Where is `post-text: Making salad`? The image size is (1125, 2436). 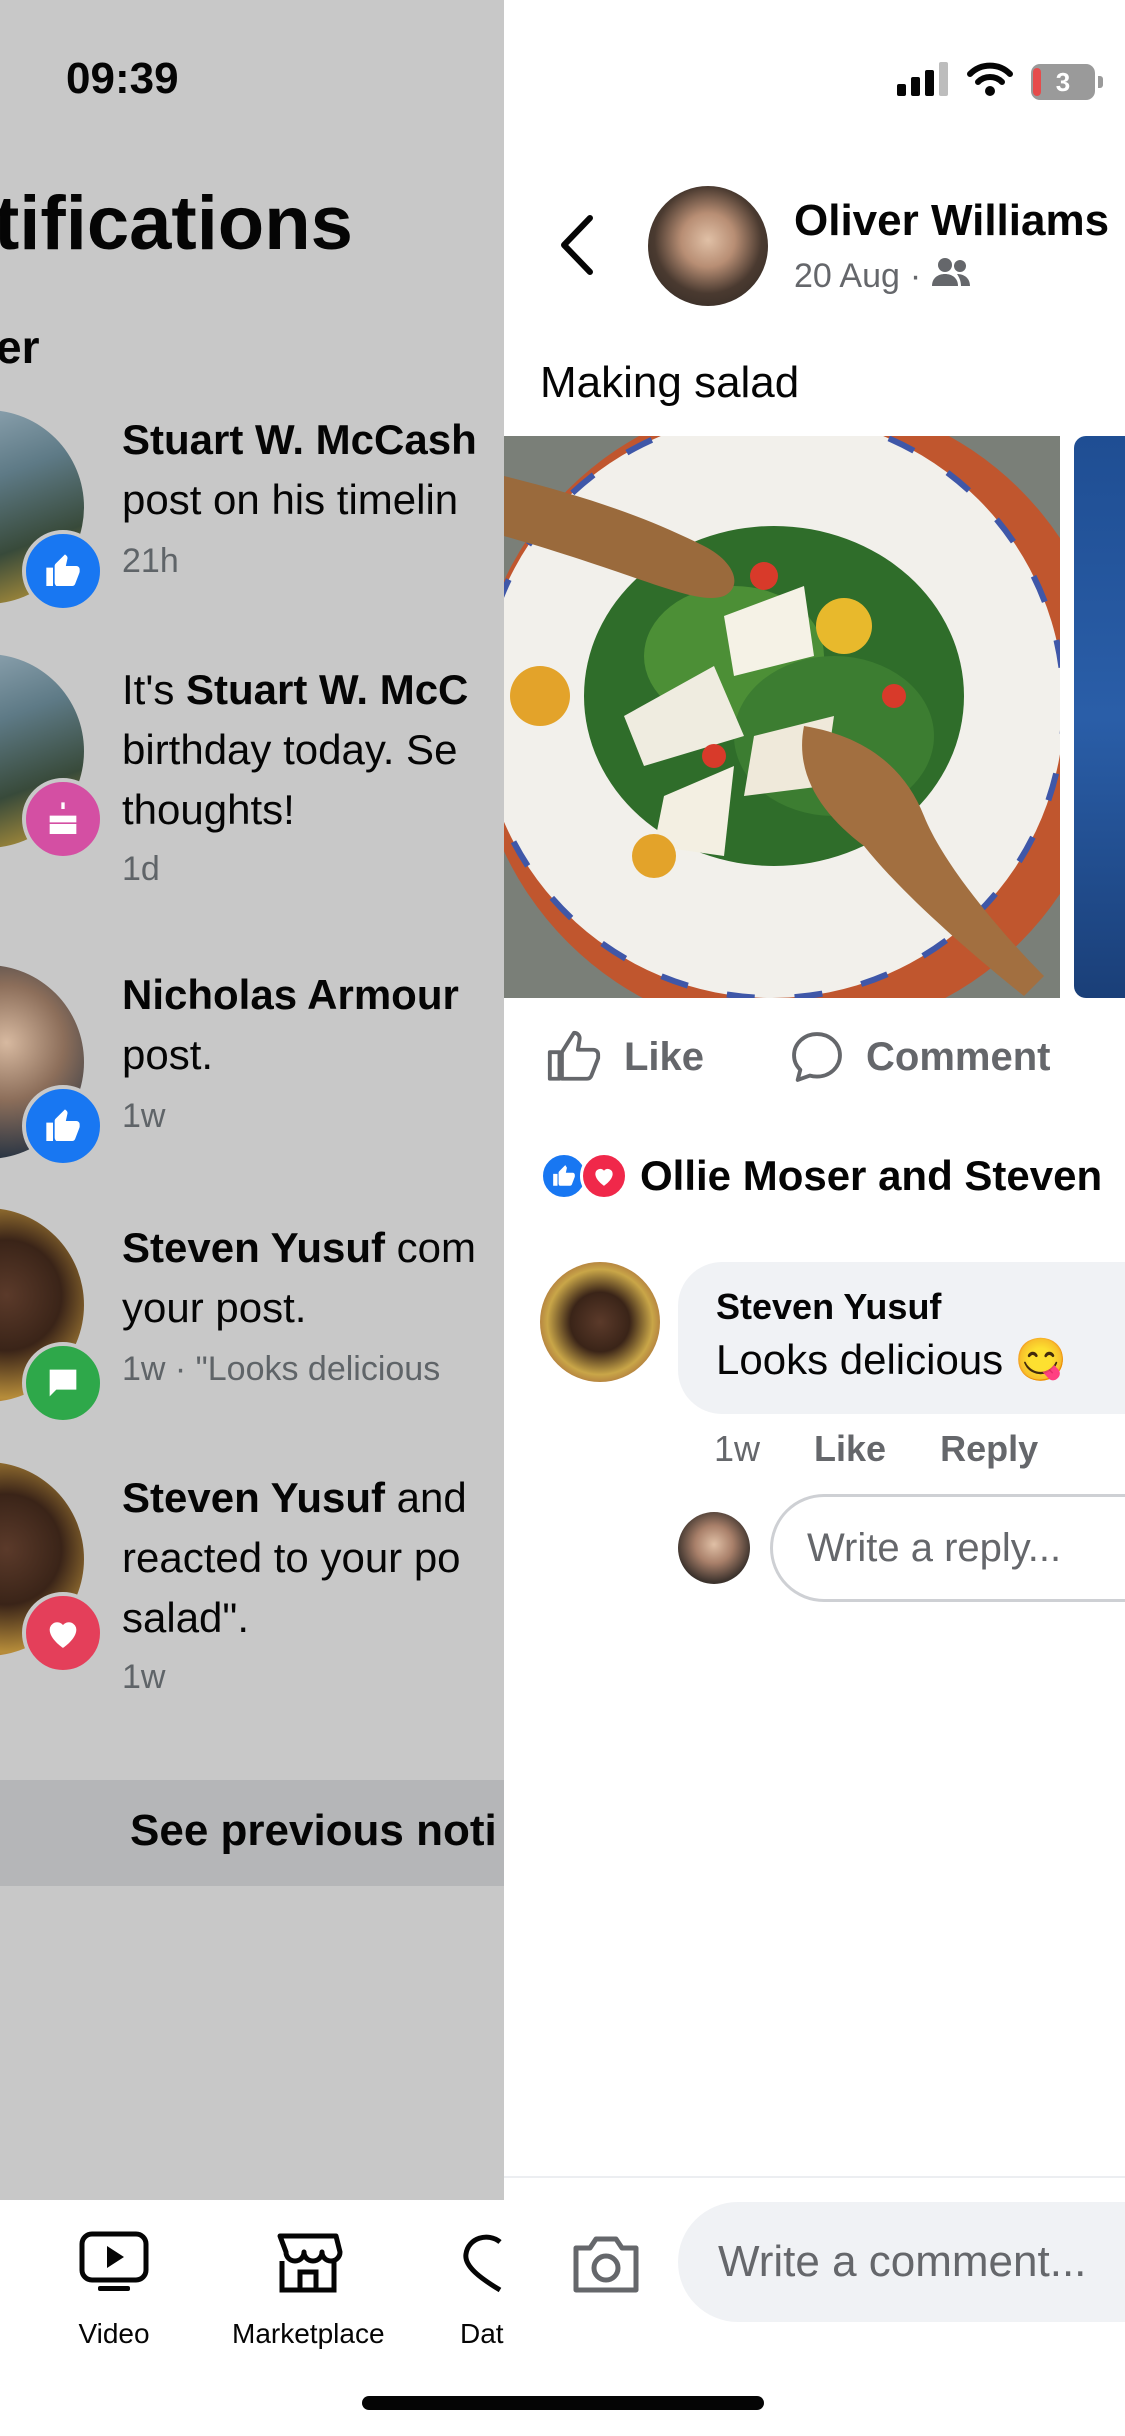
post-text: Making salad is located at coordinates (670, 382).